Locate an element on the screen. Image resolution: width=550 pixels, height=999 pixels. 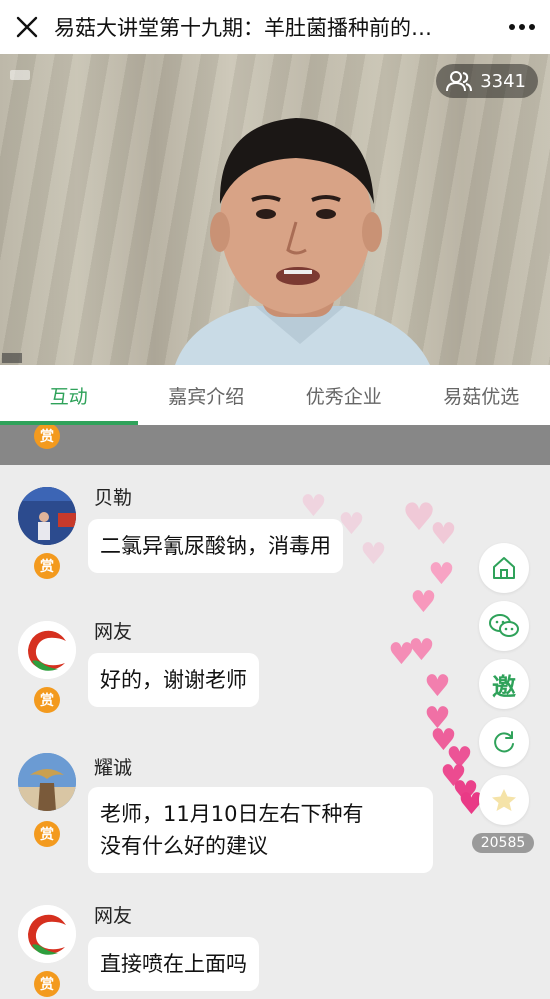
wechat-icon is located at coordinates (504, 625).